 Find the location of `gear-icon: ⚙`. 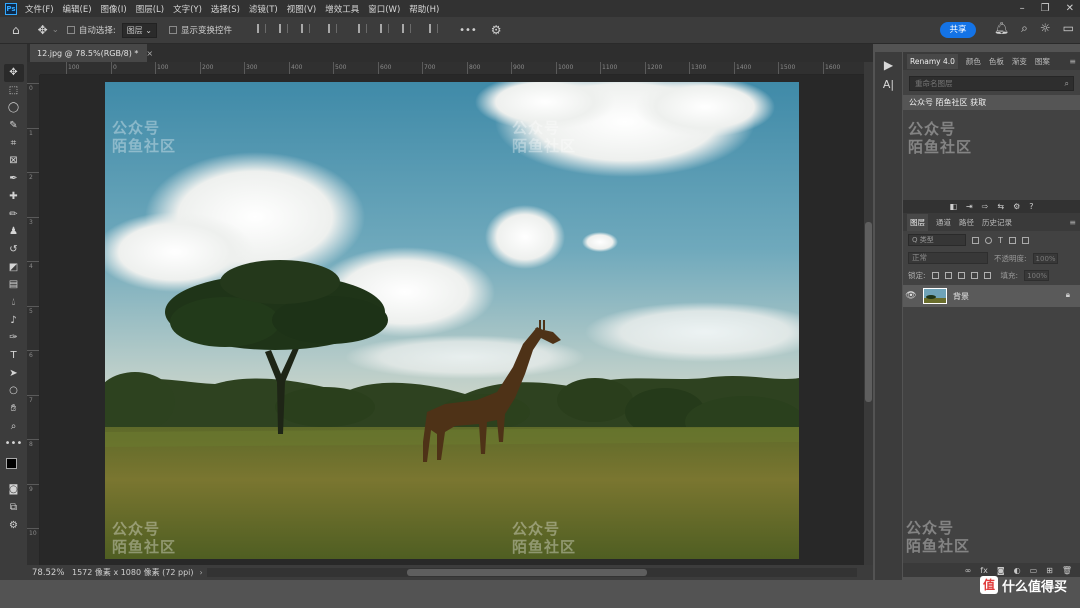

gear-icon: ⚙ is located at coordinates (1016, 206).